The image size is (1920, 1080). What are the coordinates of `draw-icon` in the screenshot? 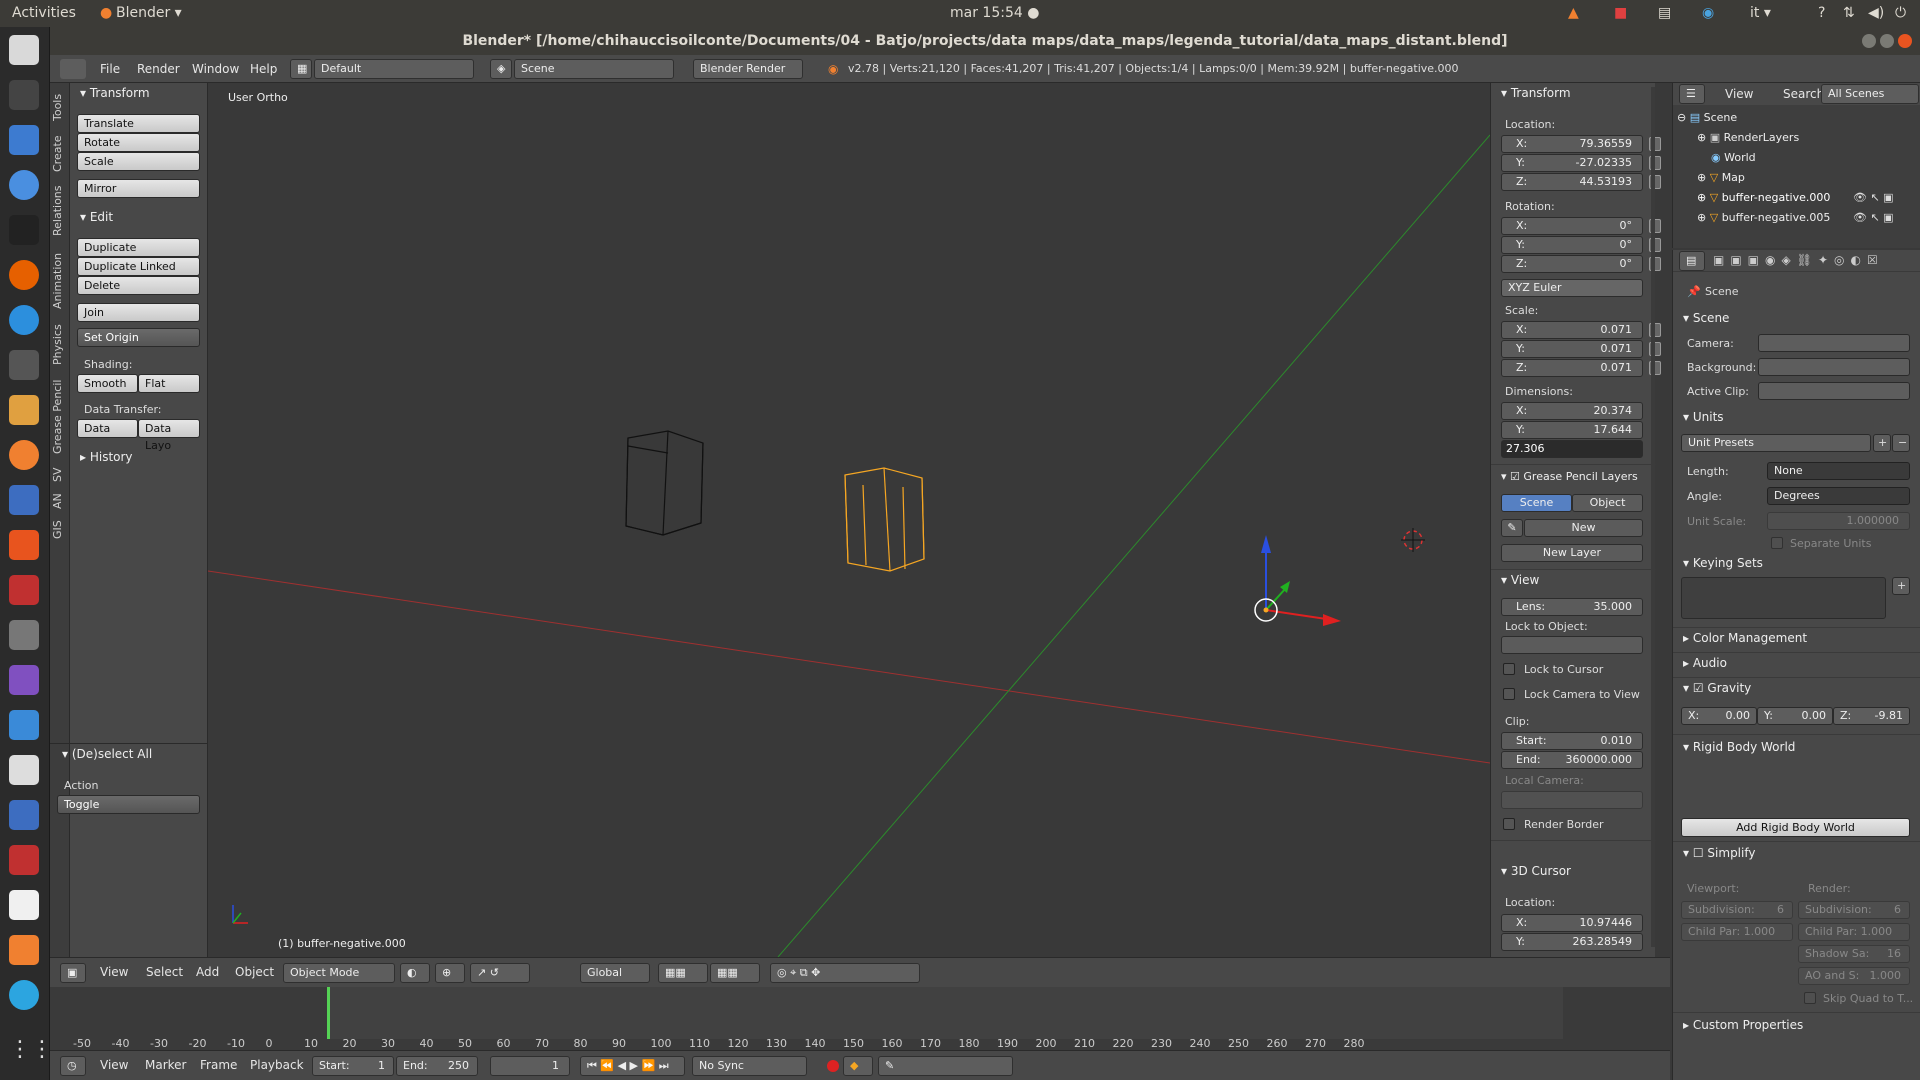 It's located at (24, 410).